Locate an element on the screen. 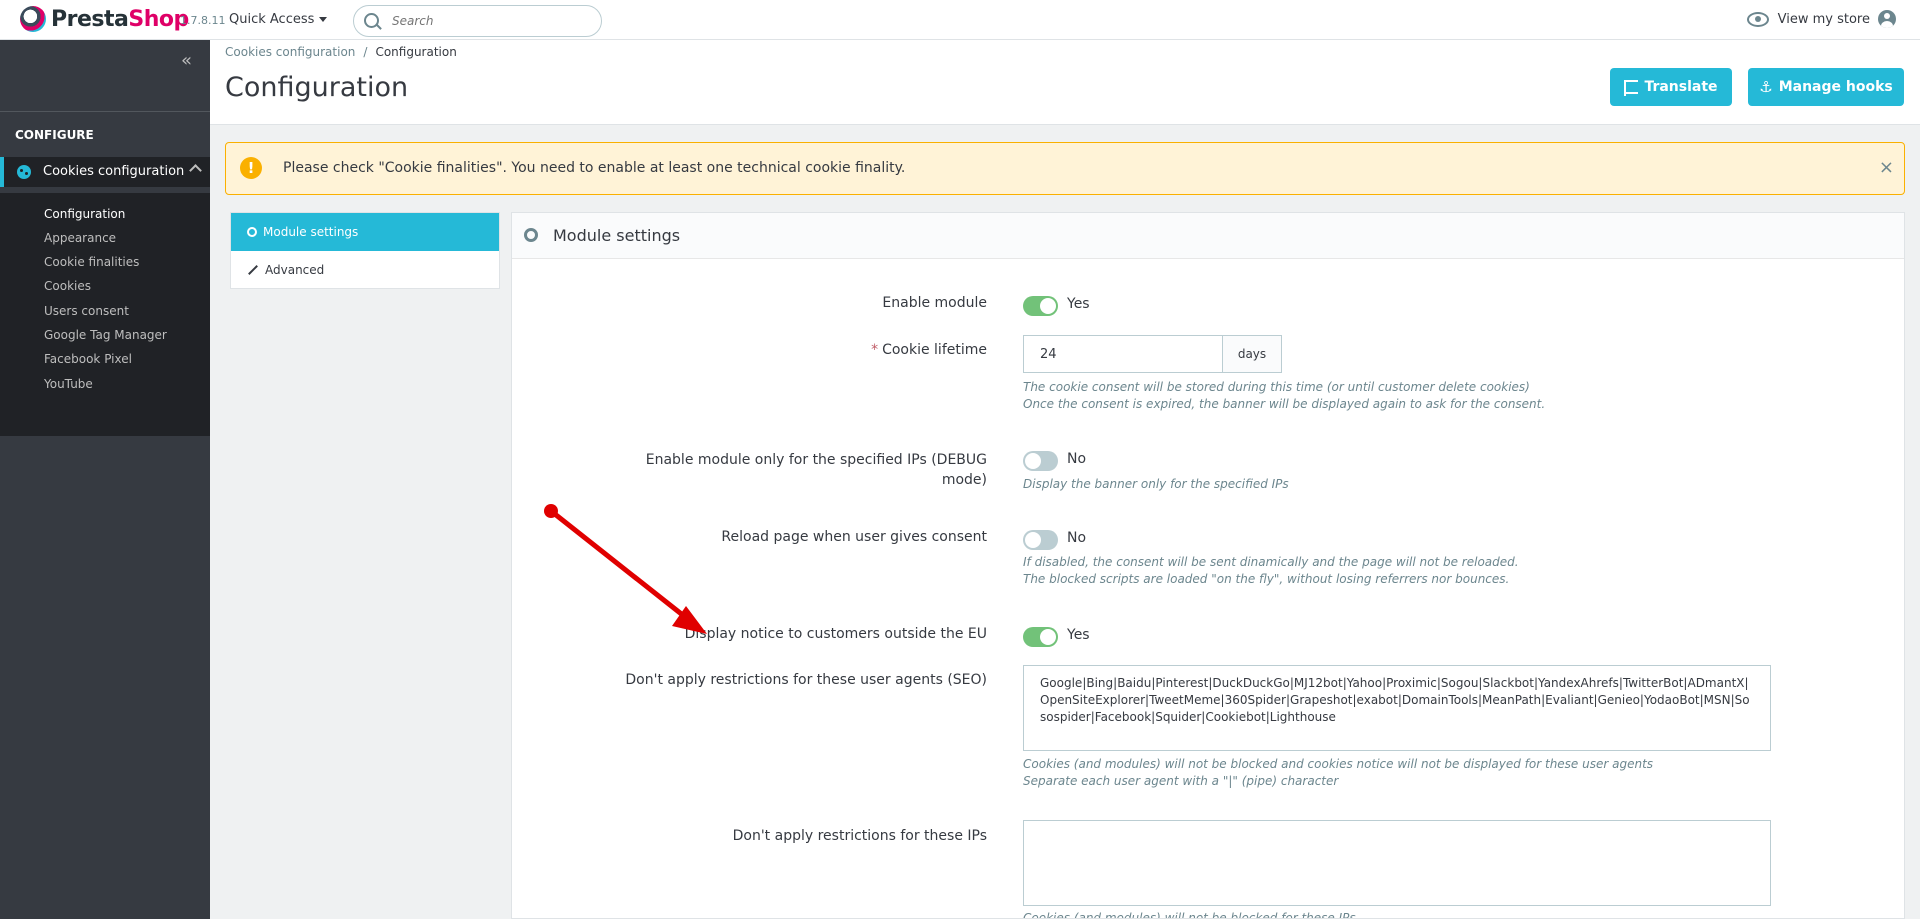 Image resolution: width=1920 pixels, height=919 pixels. user-account-icon is located at coordinates (1887, 19).